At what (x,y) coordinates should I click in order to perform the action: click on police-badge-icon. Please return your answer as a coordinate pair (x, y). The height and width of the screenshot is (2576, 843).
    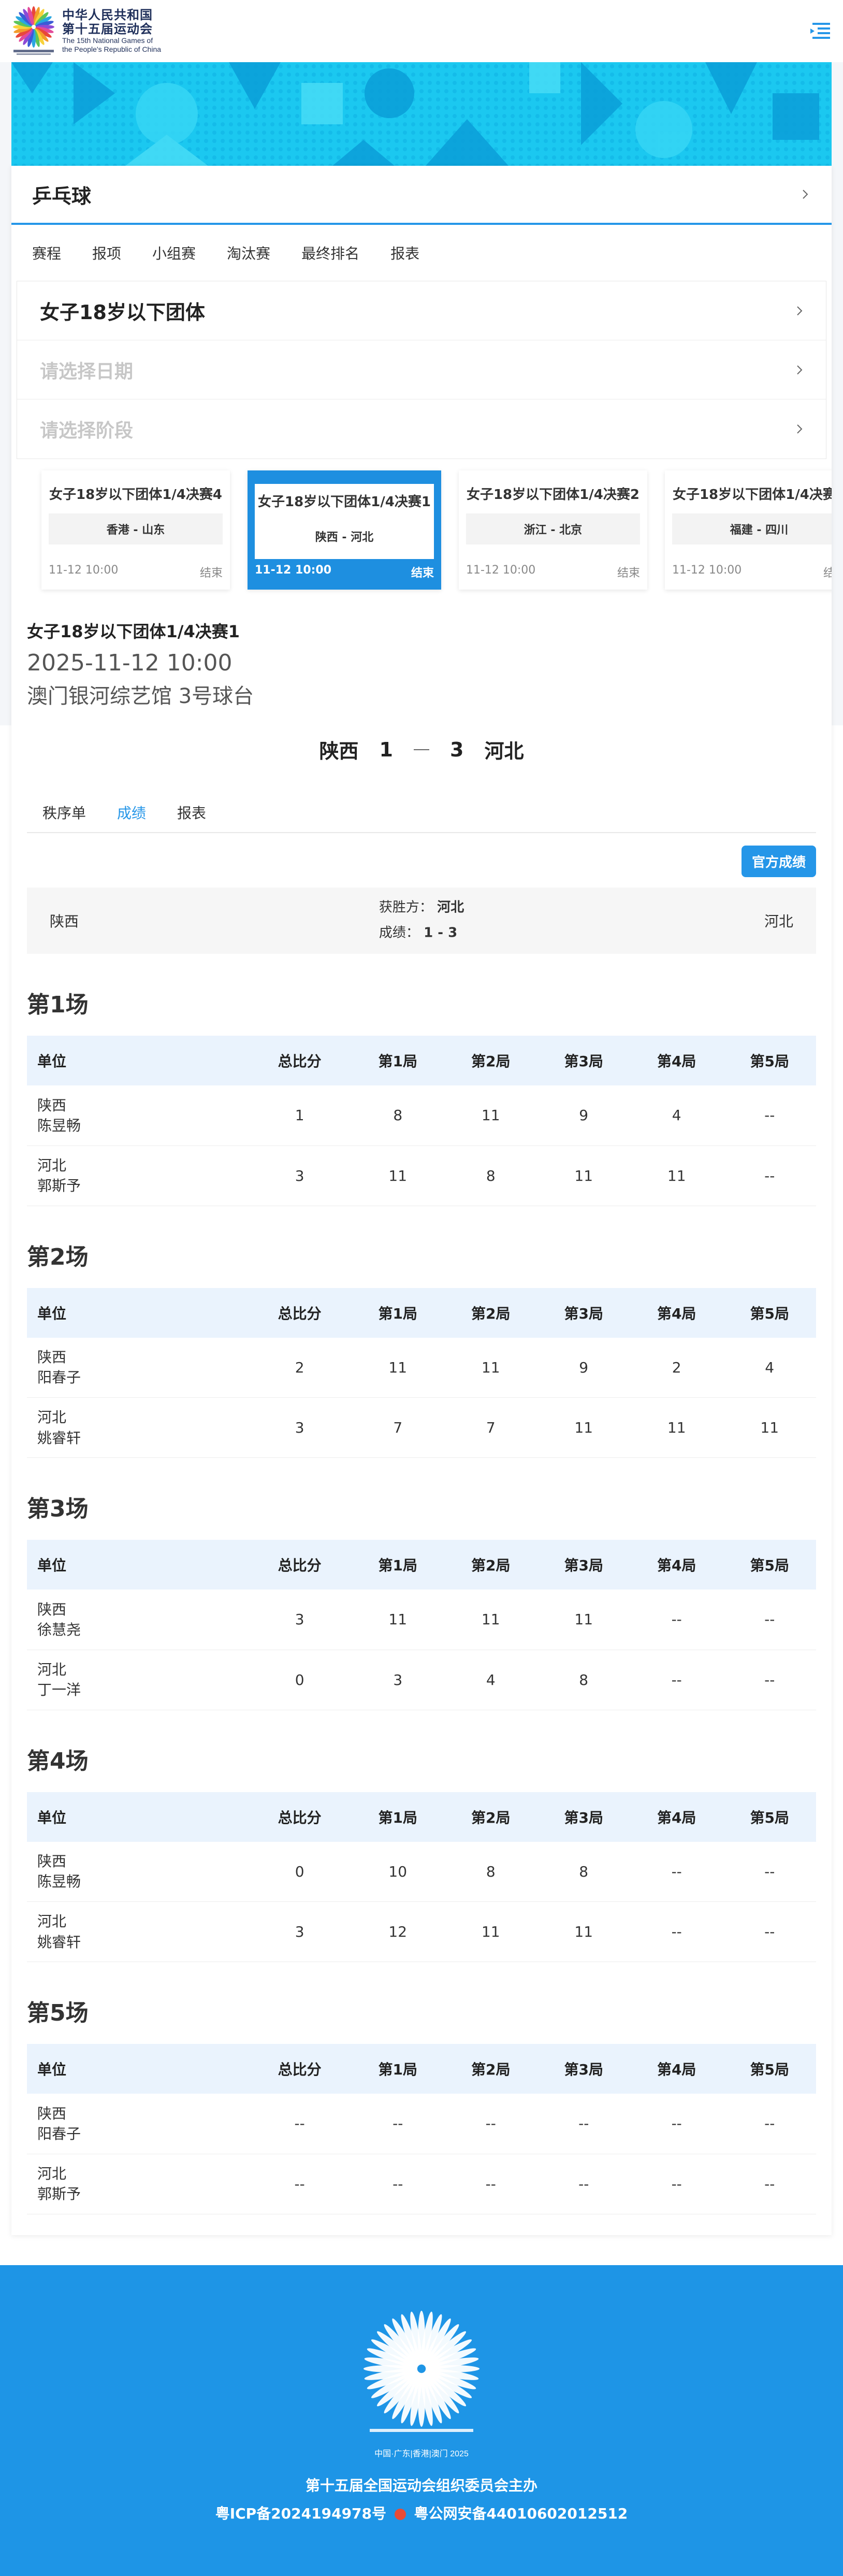
    Looking at the image, I should click on (400, 2514).